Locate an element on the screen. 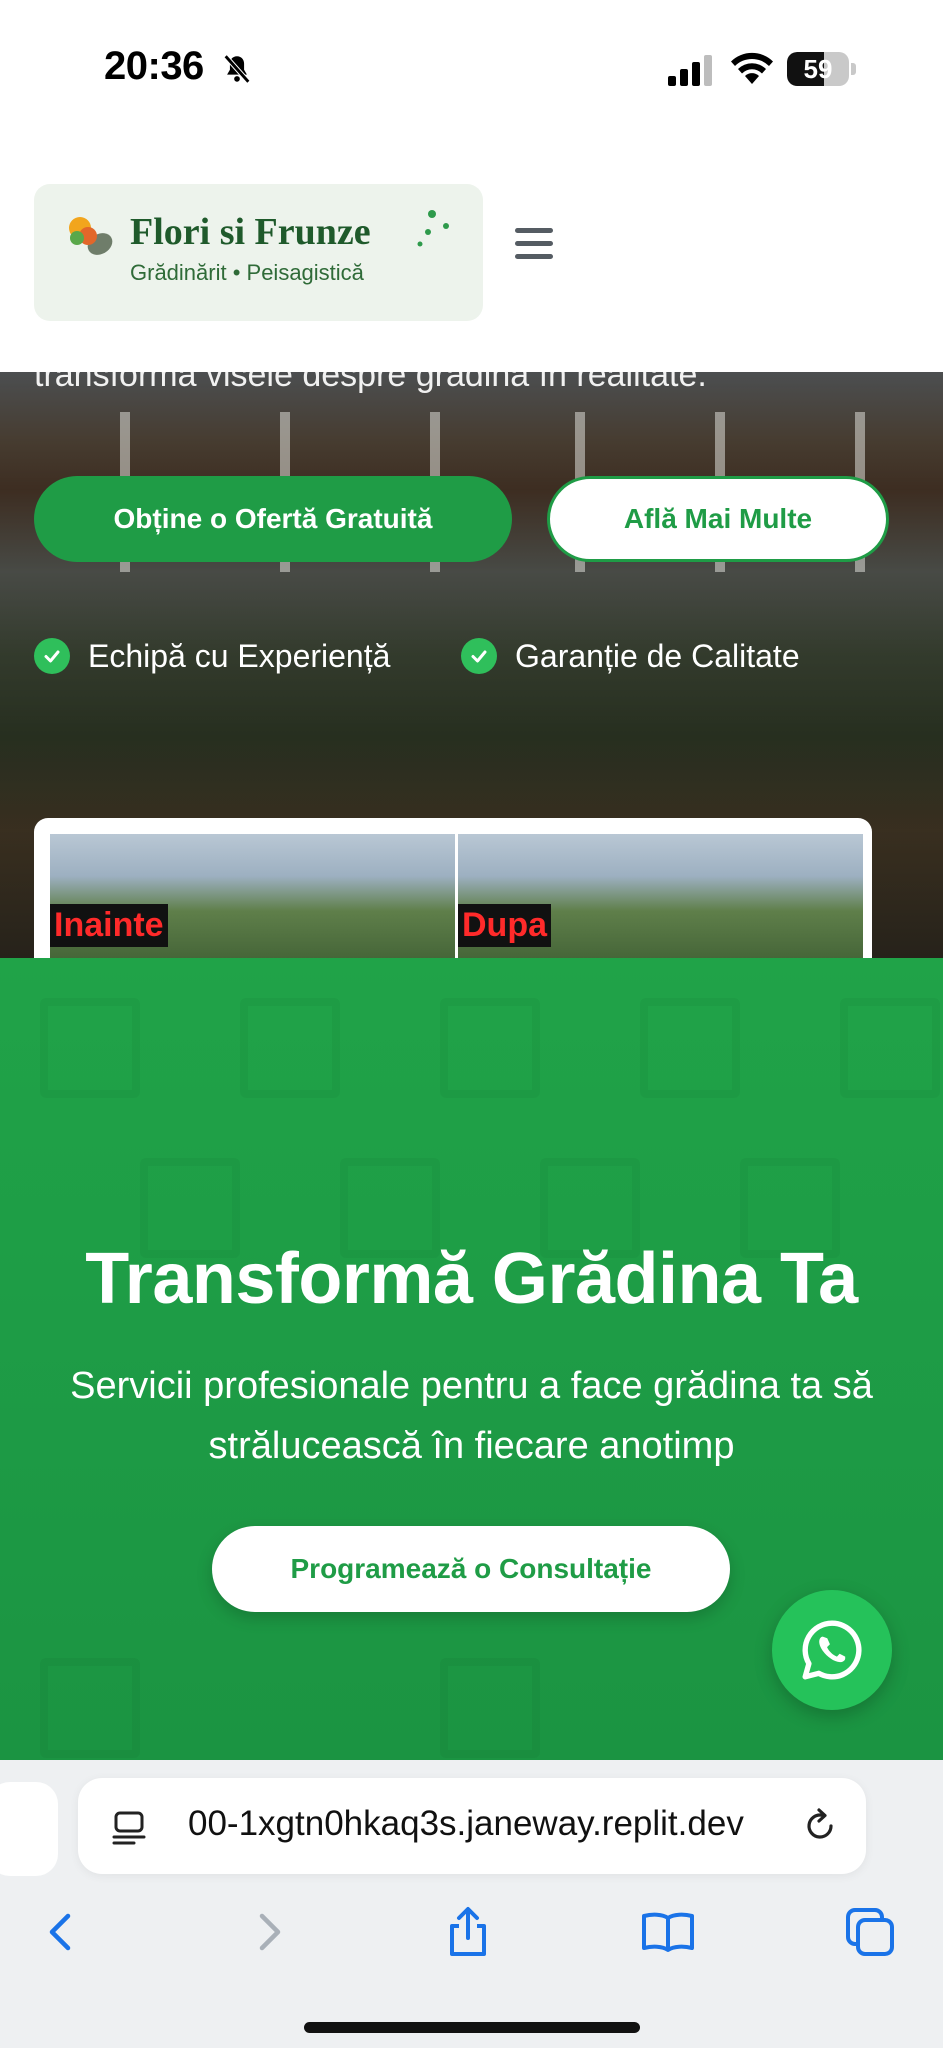 The width and height of the screenshot is (943, 2048). brand-title: Flori si Frunze is located at coordinates (250, 232).